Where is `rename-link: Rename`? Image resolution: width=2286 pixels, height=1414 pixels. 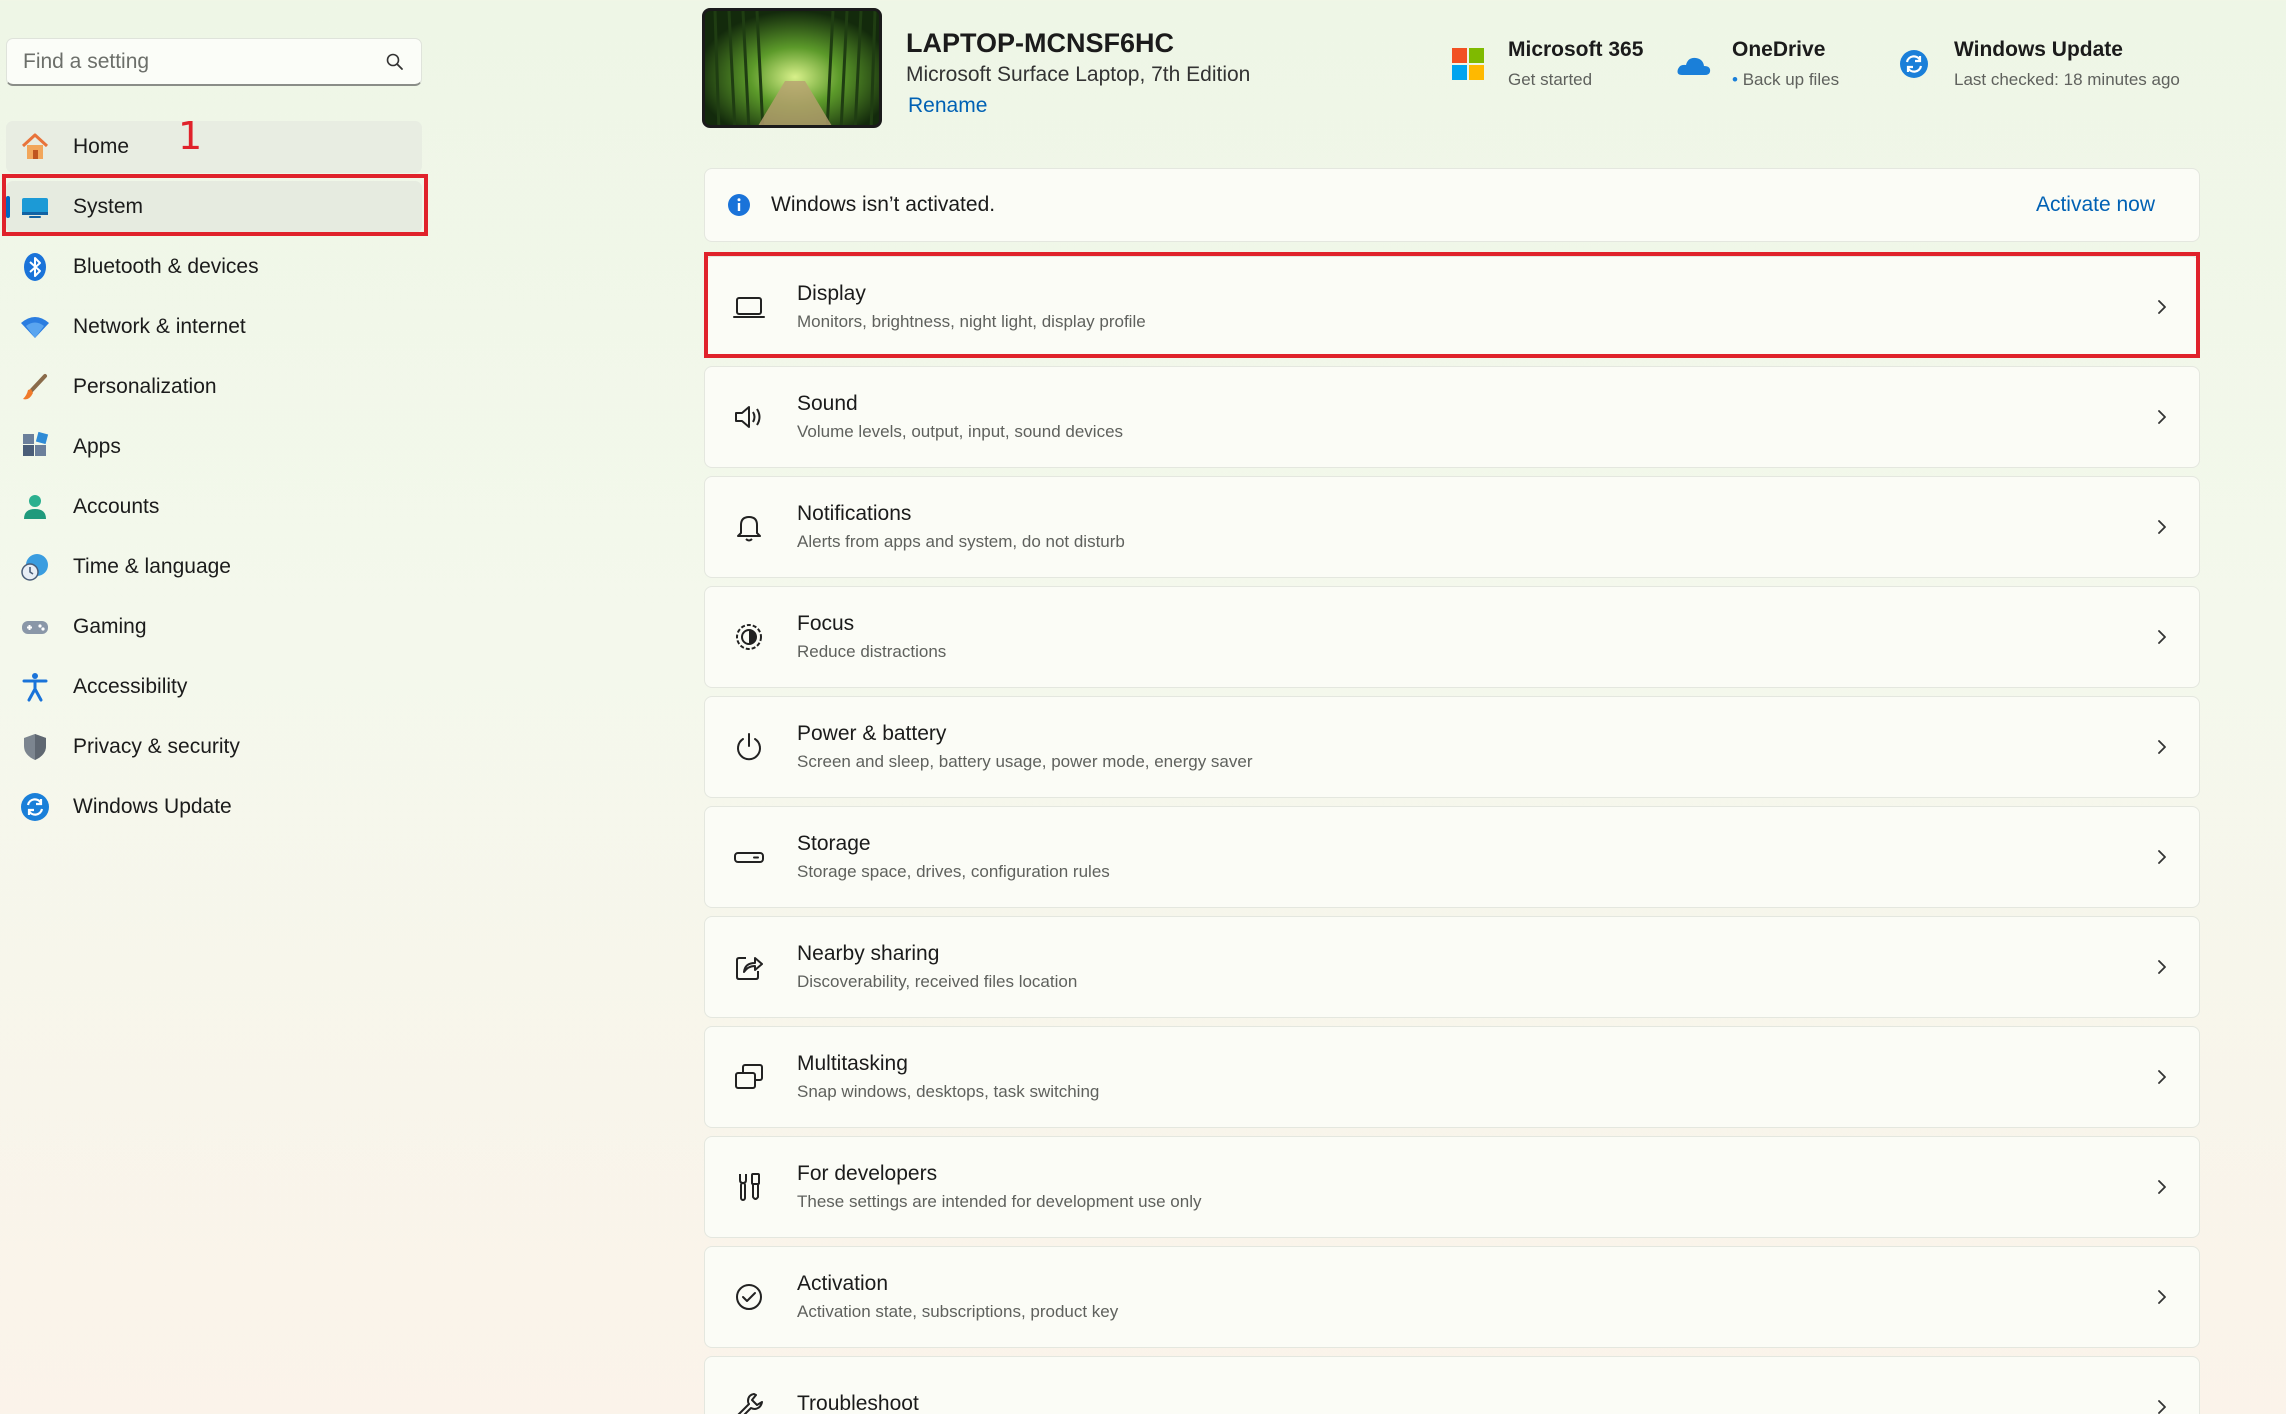
rename-link: Rename is located at coordinates (947, 106).